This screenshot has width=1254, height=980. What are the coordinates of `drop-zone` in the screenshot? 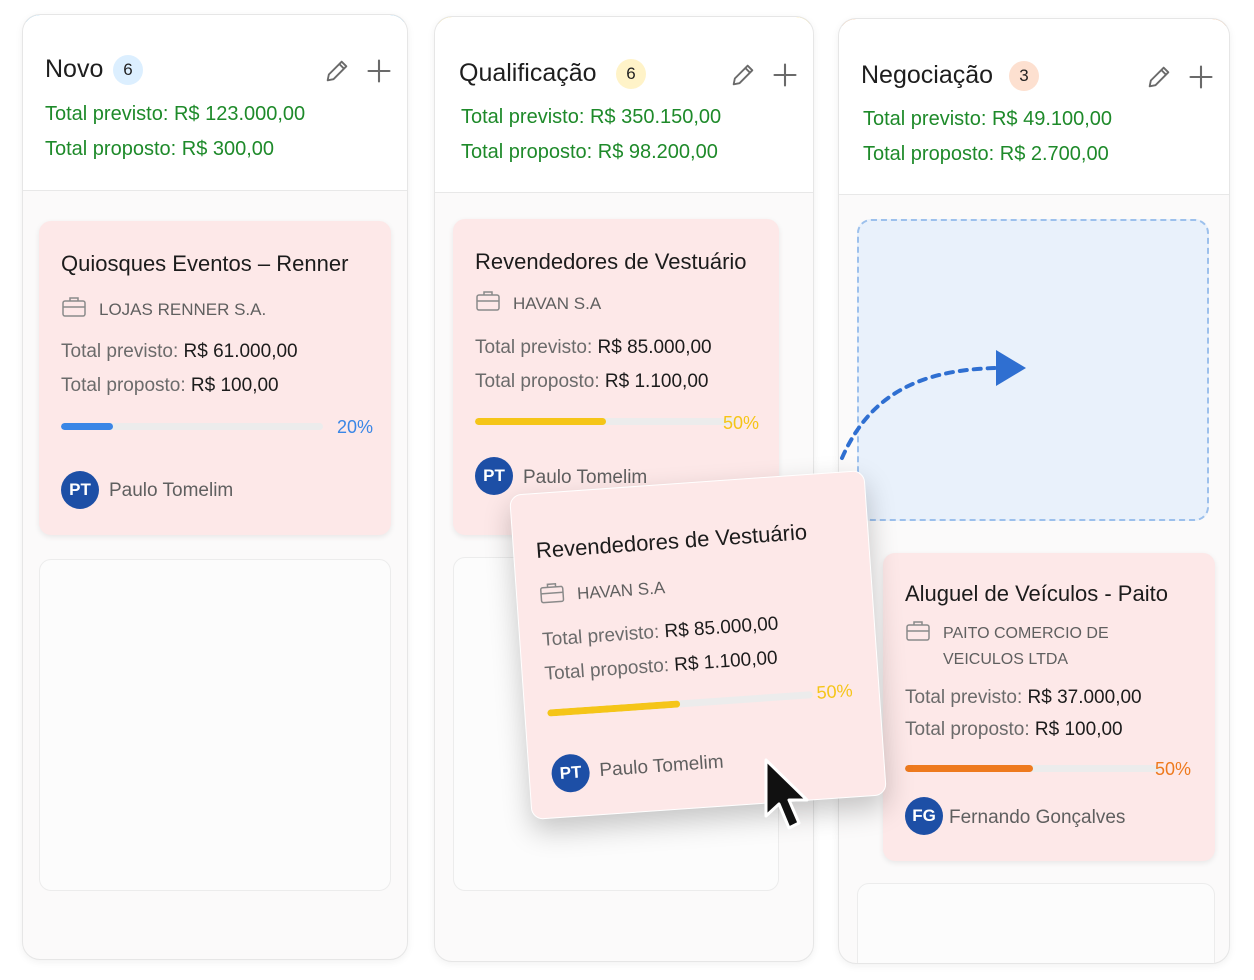 It's located at (1033, 370).